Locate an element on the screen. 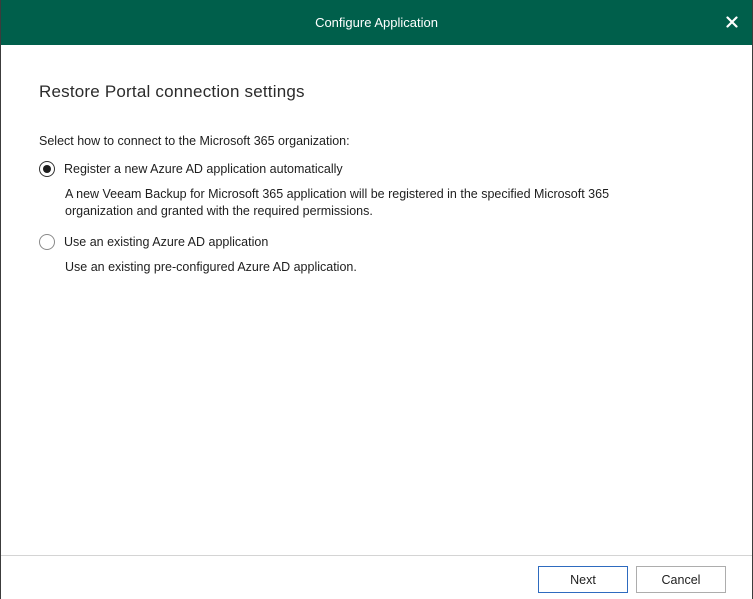  window-title: Configure Application is located at coordinates (376, 22).